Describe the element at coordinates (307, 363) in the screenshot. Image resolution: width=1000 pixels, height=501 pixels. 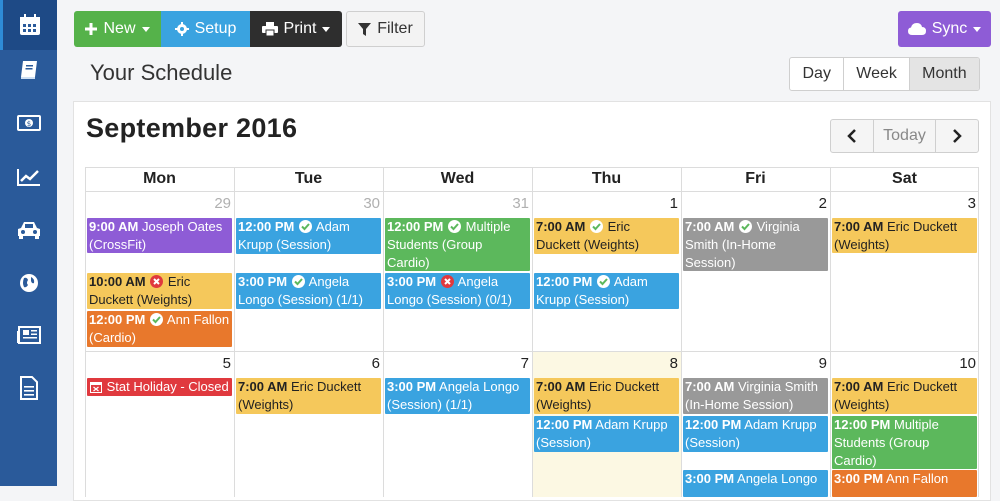
I see `day-number: 6` at that location.